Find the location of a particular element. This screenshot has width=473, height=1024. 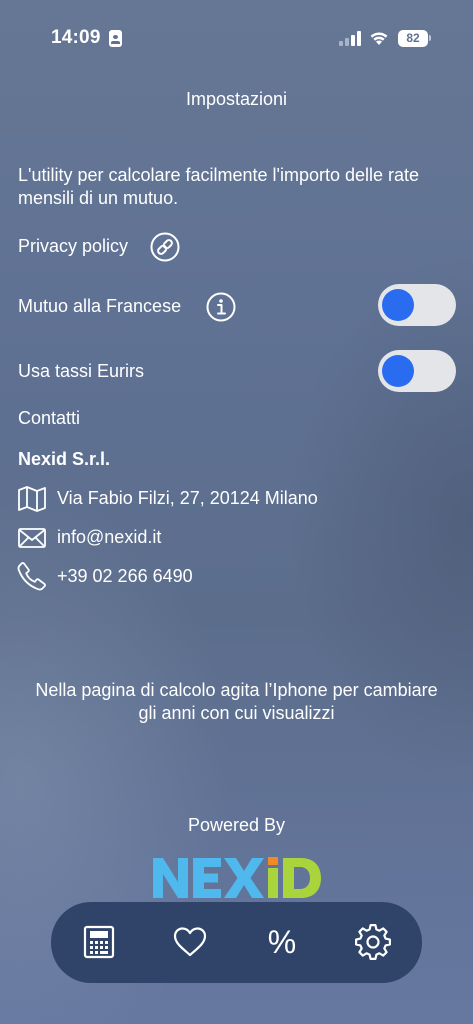

status-time: 14:09 is located at coordinates (76, 37).